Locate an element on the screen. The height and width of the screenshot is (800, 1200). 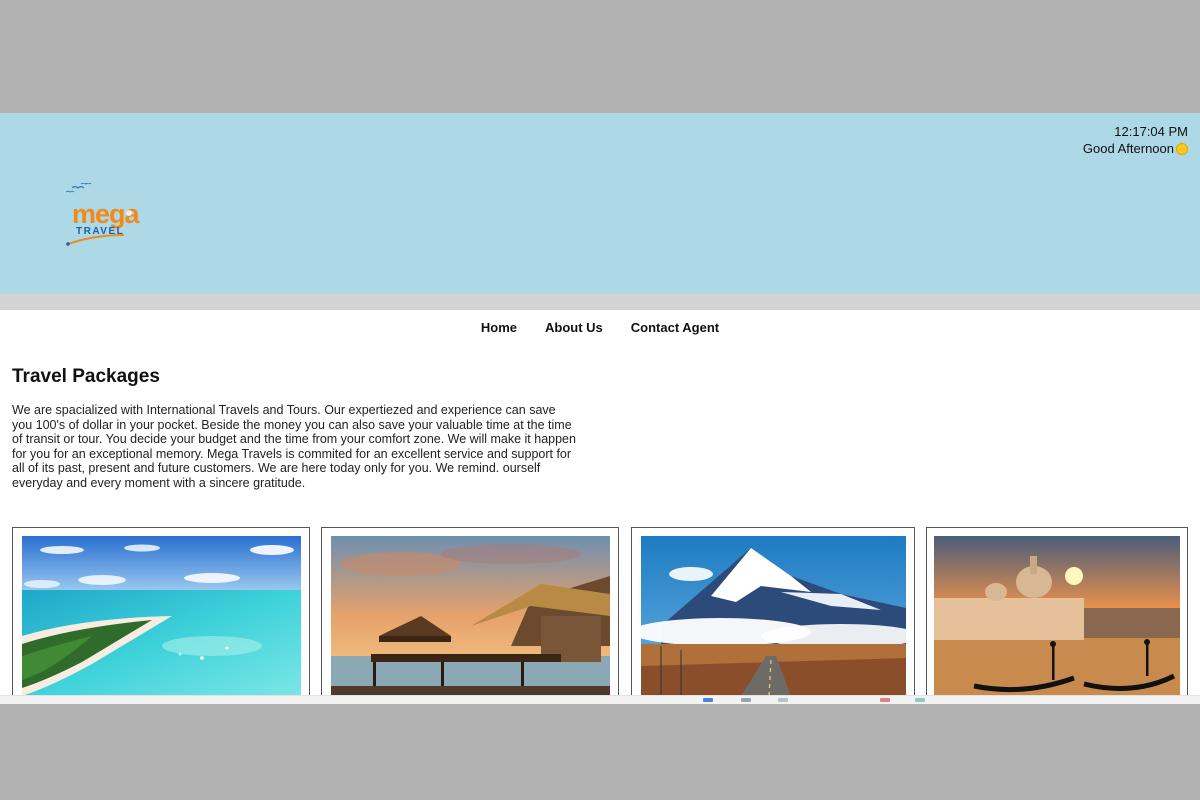
mega-travel-logo: mega TRAVEL is located at coordinates (116, 215).